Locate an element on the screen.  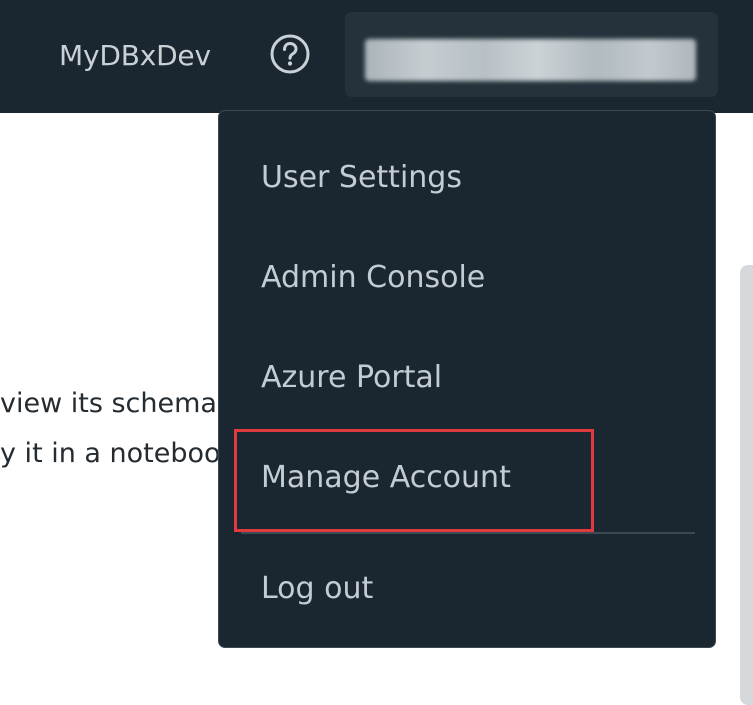
menu-item-user-settings: User Settings is located at coordinates (361, 178).